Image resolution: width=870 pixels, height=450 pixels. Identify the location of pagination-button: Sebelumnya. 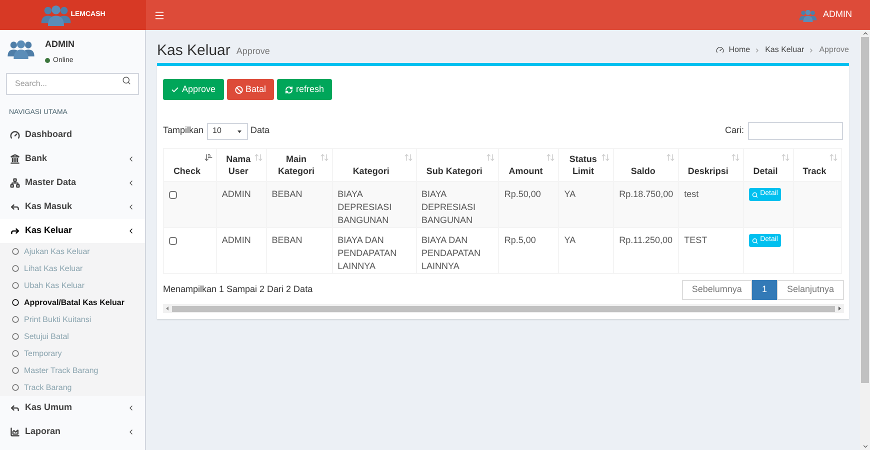
(717, 290).